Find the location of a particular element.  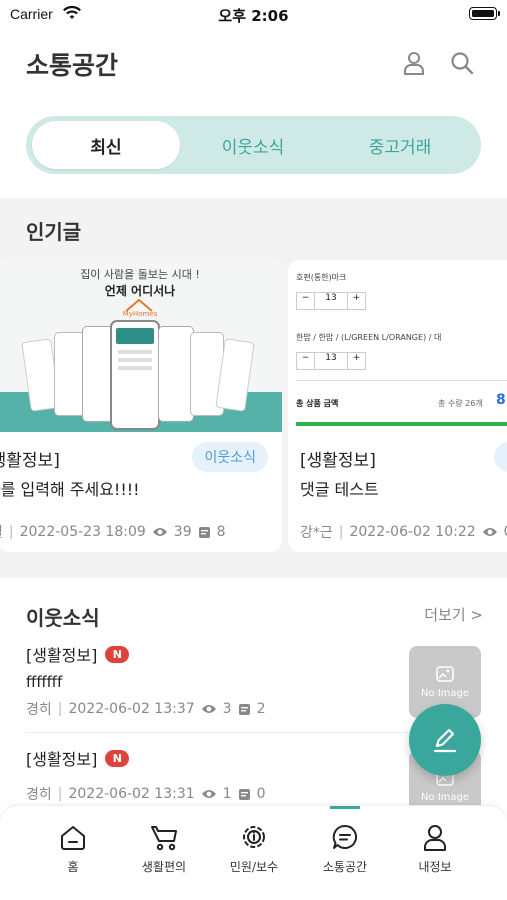

pencil-icon is located at coordinates (445, 740).